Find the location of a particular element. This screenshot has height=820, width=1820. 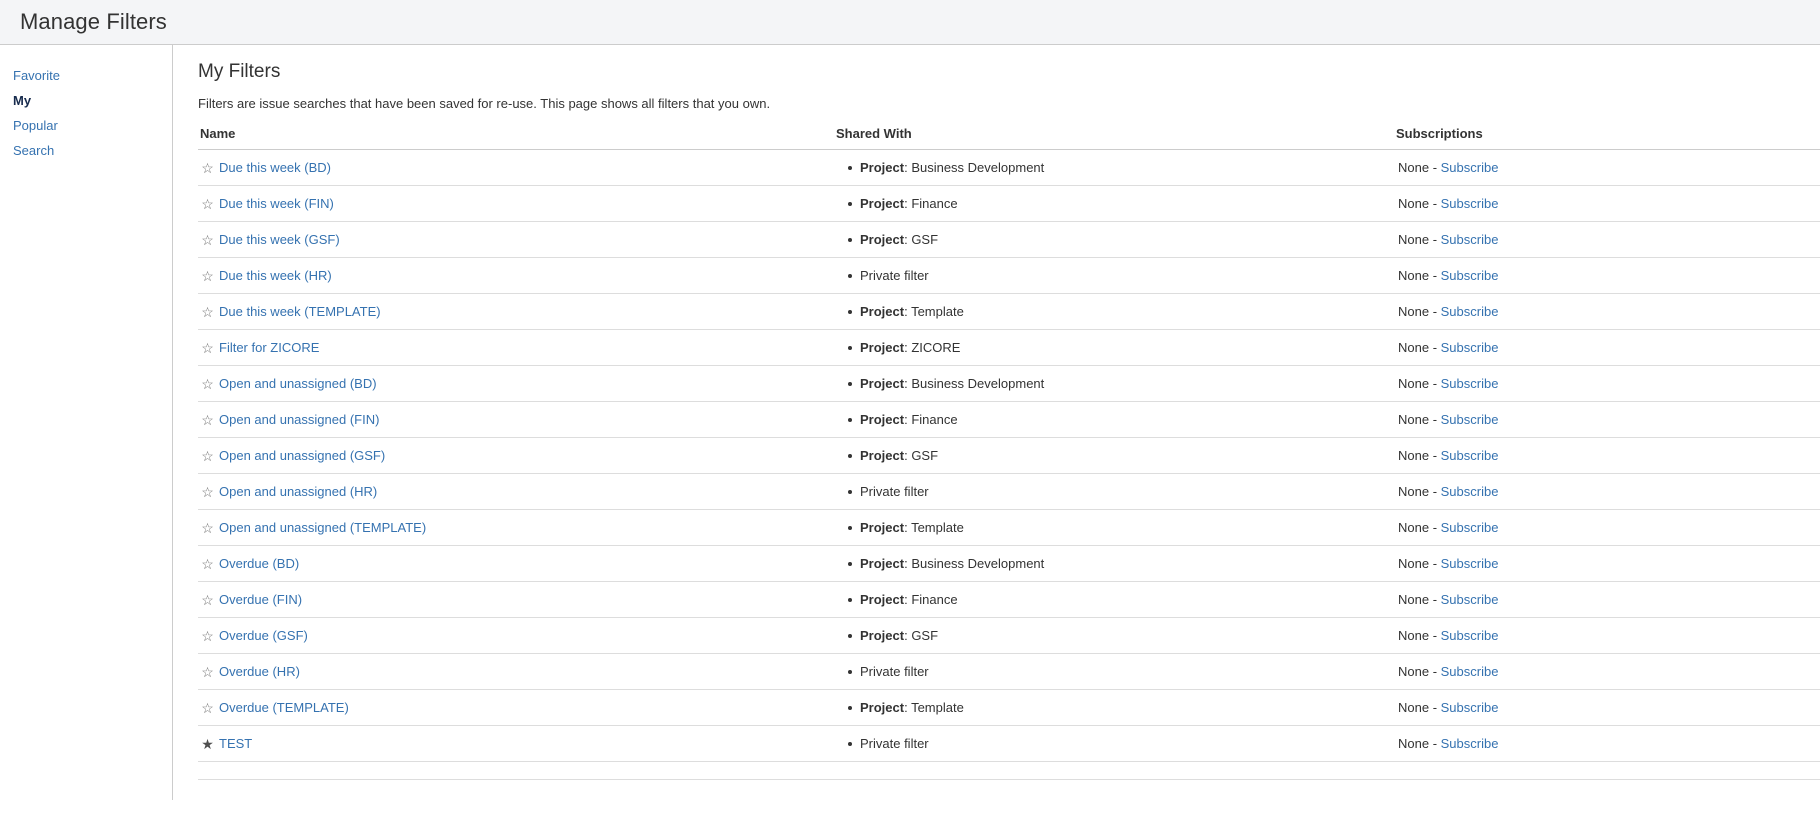

cell-name: ☆ Open and unassigned (TEMPLATE) is located at coordinates (517, 527).